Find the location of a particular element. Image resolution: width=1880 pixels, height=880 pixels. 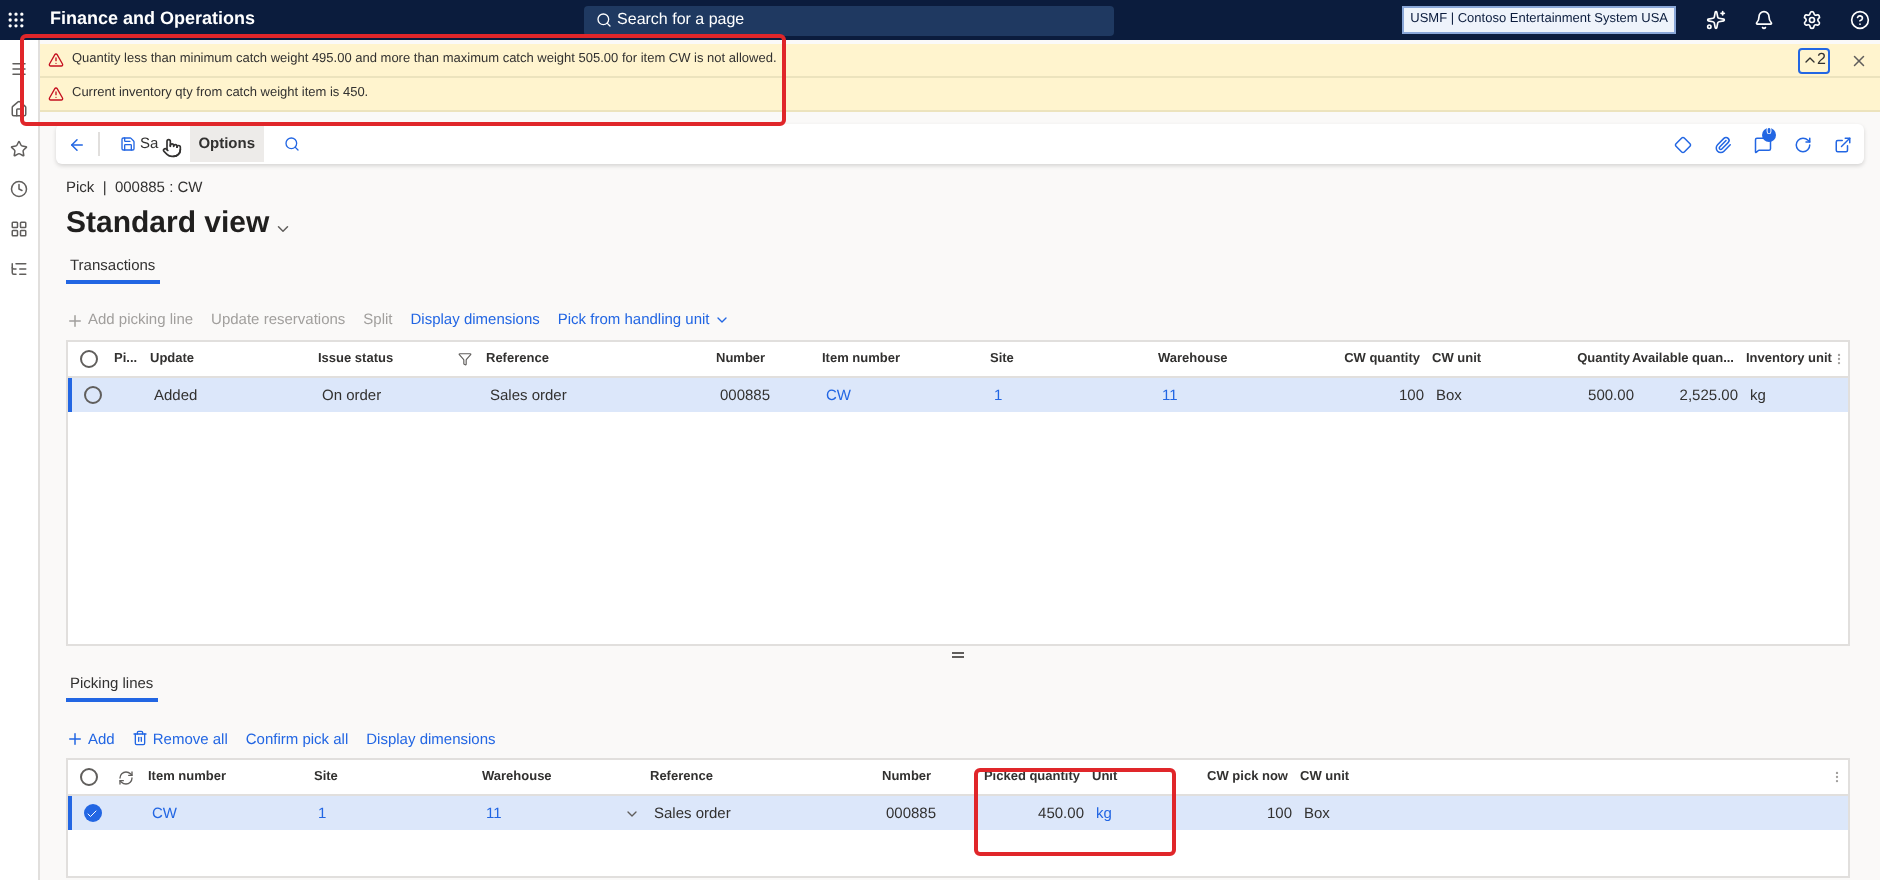

chevron-up-icon is located at coordinates (1809, 60).